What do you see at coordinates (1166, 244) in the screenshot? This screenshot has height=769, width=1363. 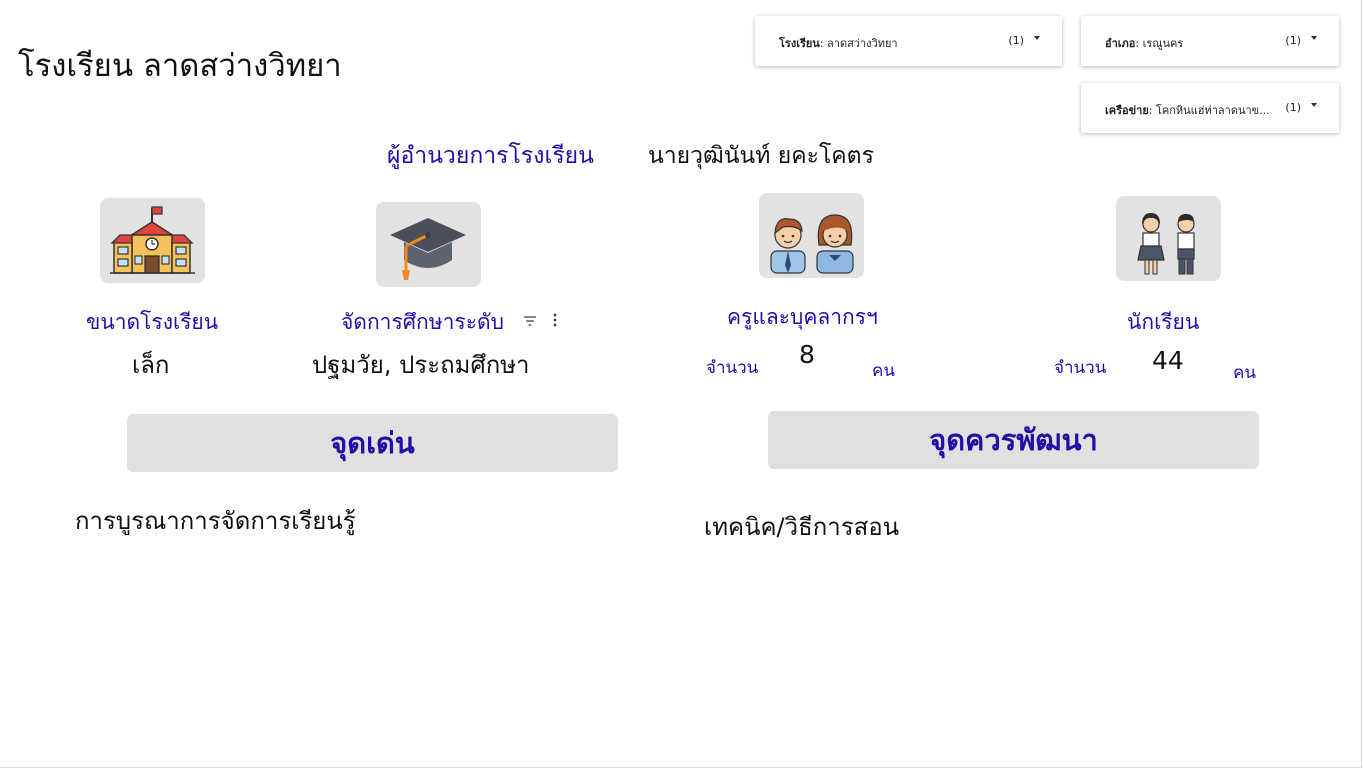 I see `students-icon` at bounding box center [1166, 244].